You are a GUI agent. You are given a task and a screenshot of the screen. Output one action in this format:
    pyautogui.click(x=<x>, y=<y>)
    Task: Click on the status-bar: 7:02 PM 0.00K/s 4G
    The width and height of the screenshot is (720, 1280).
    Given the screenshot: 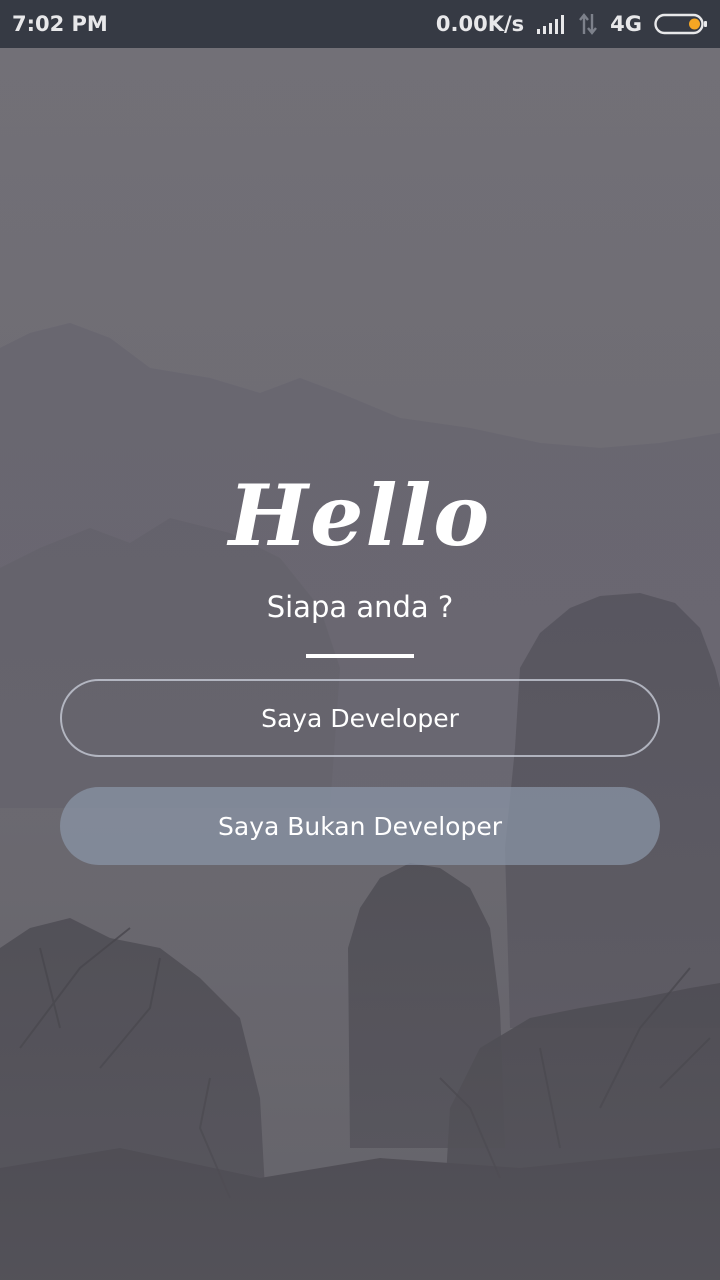 What is the action you would take?
    pyautogui.click(x=360, y=24)
    